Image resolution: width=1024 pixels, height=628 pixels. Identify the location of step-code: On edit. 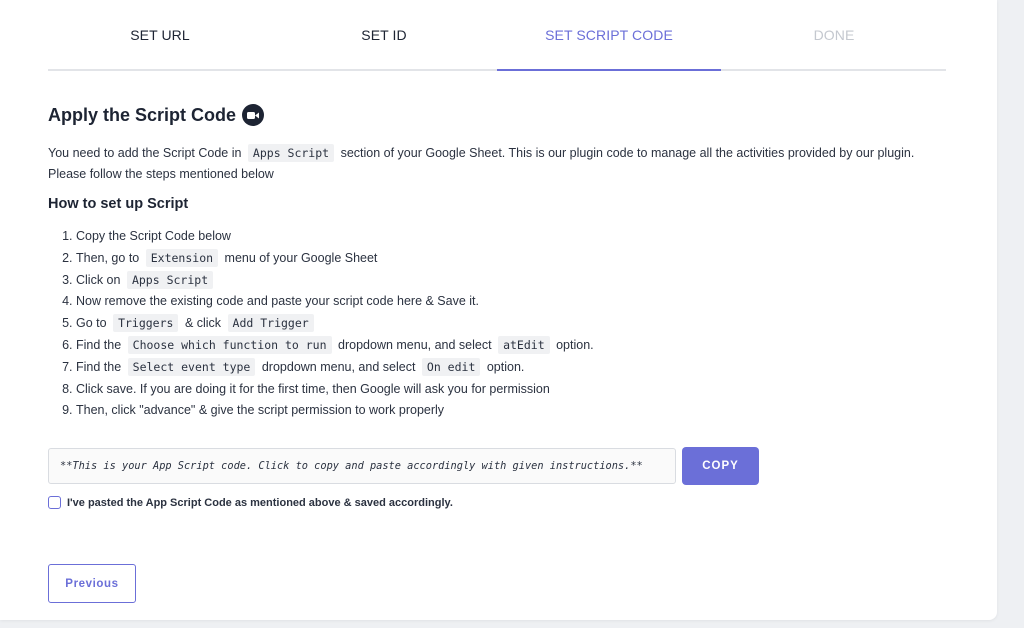
(451, 366).